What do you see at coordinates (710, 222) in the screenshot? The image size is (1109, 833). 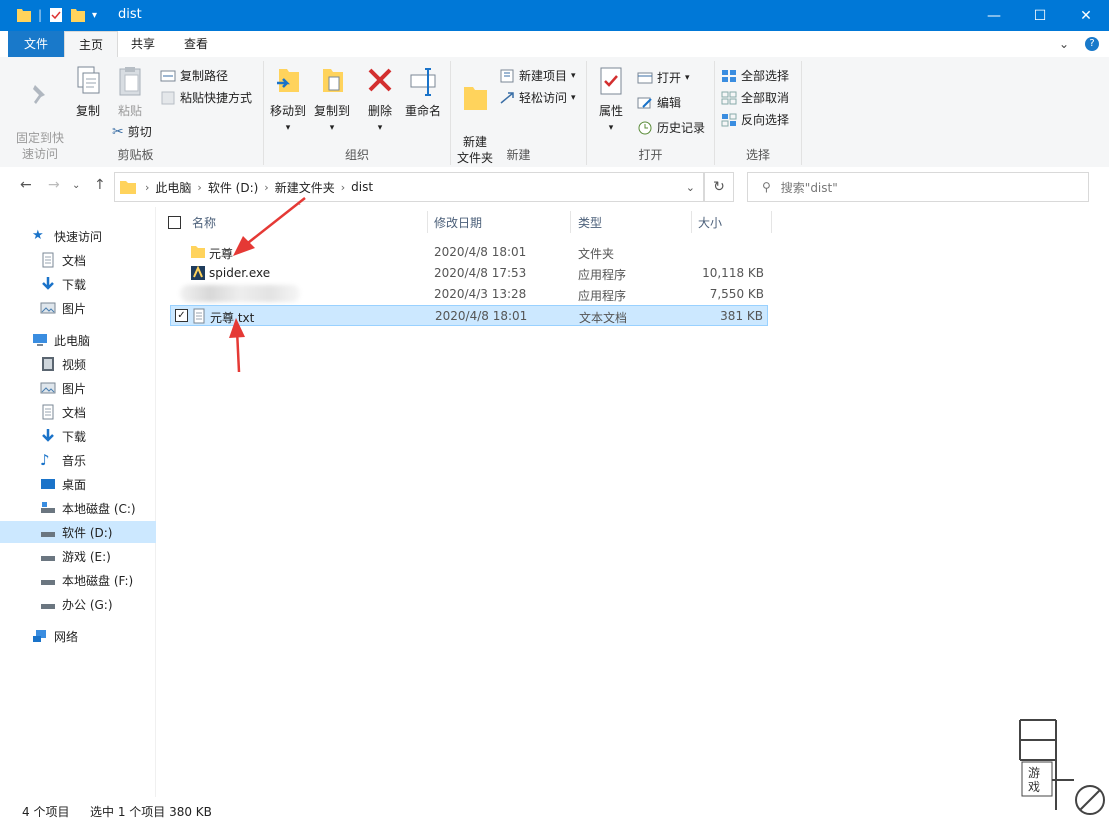 I see `column-size: 大小` at bounding box center [710, 222].